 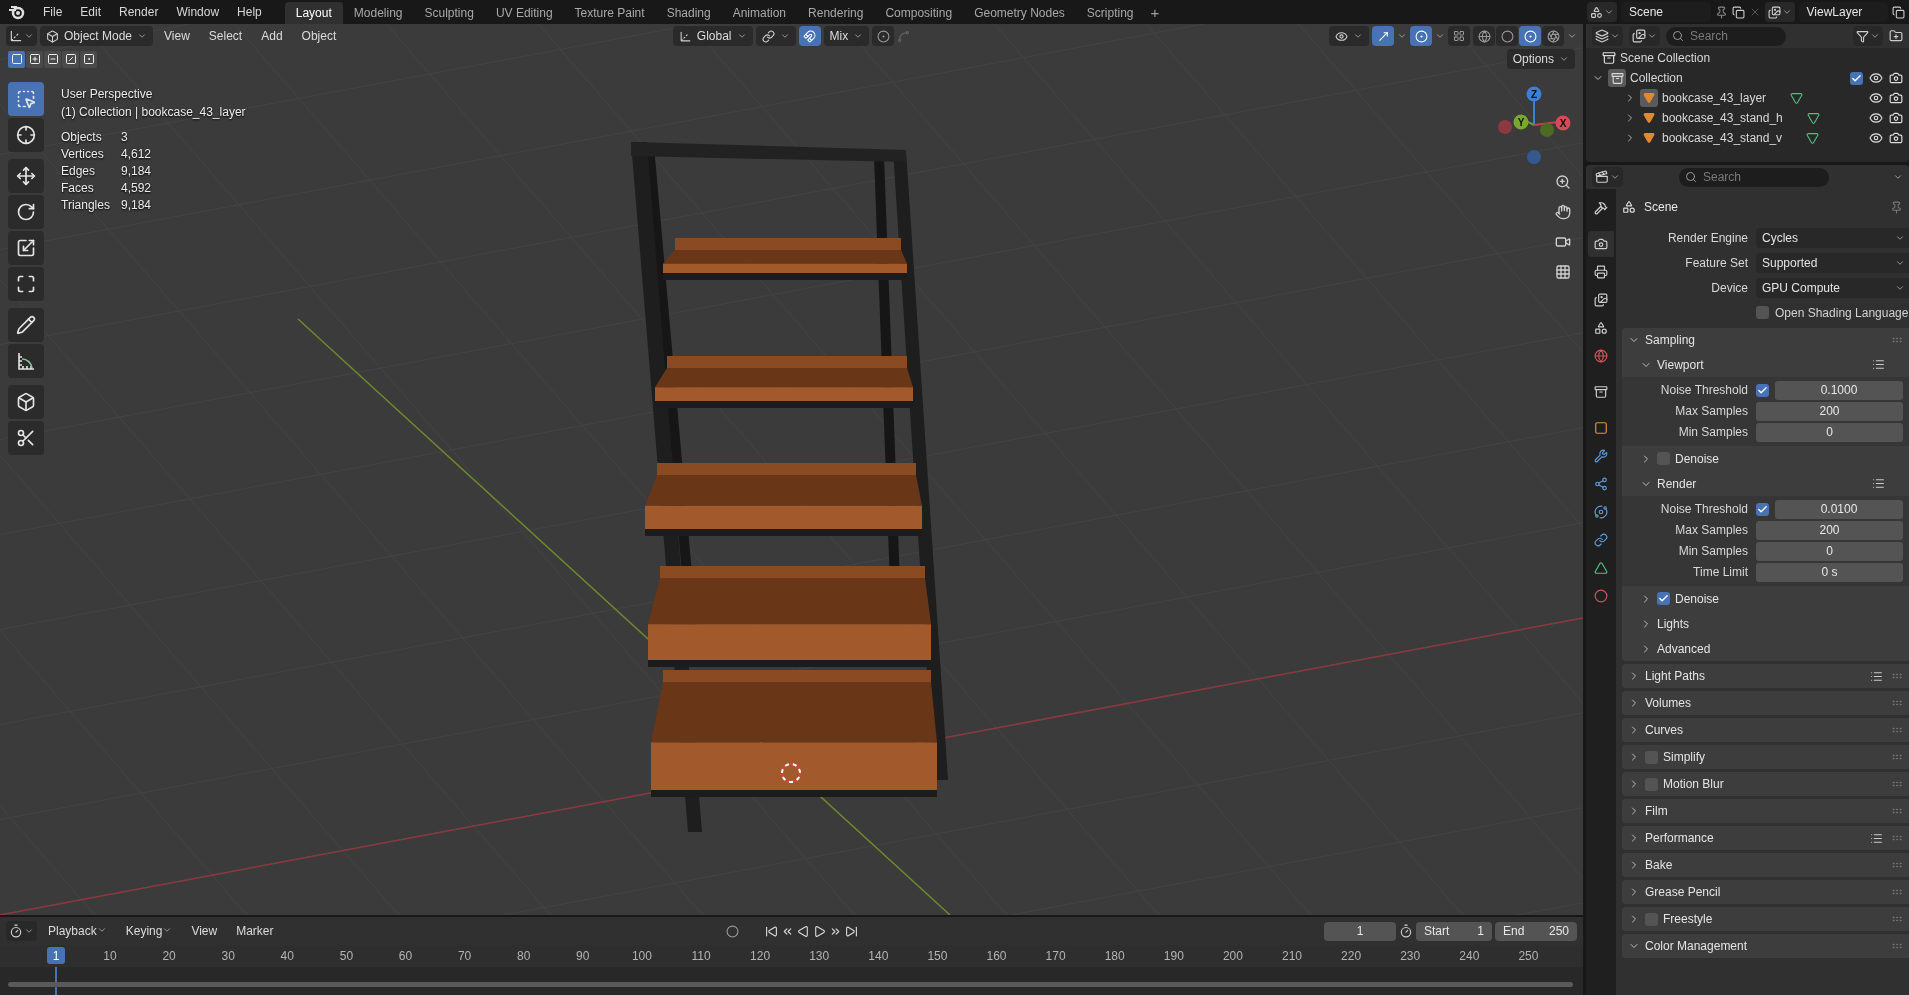 What do you see at coordinates (125, 137) in the screenshot?
I see `stat-value: 3` at bounding box center [125, 137].